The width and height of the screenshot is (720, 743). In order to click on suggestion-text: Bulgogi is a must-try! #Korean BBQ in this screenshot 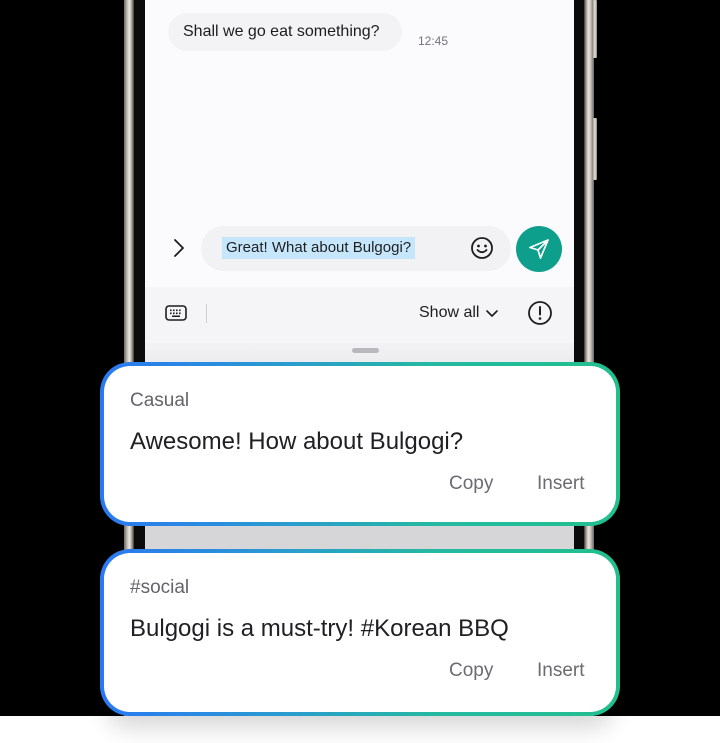, I will do `click(319, 628)`.